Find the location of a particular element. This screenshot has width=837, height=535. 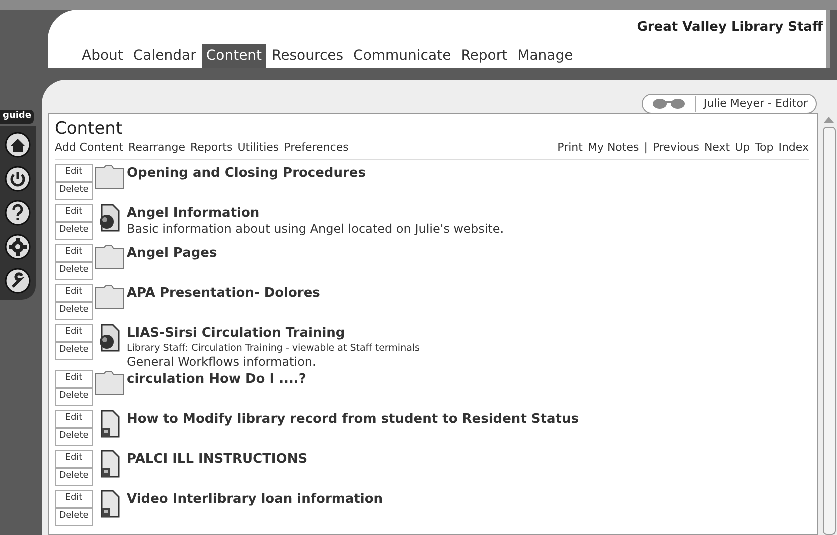

item-title: APA Presentation- Dolores is located at coordinates (223, 293).